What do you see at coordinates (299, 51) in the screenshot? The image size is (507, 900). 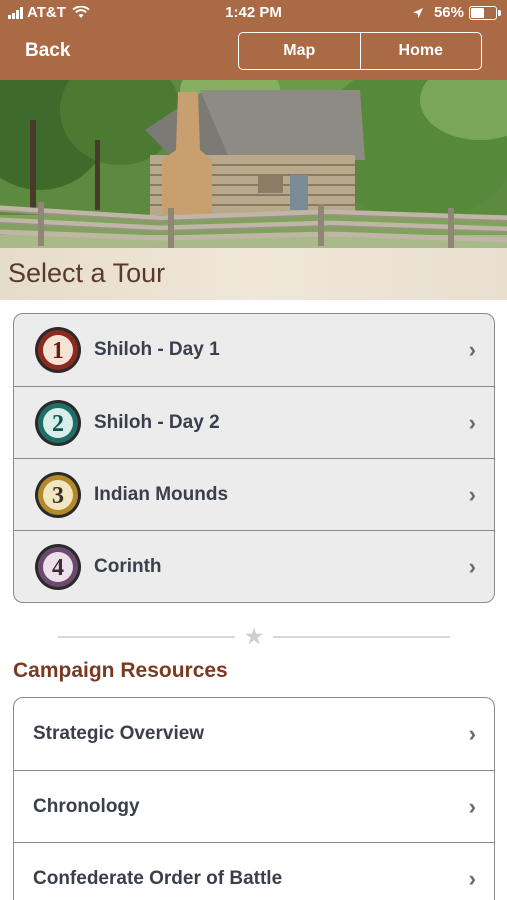 I see `map-button: Map` at bounding box center [299, 51].